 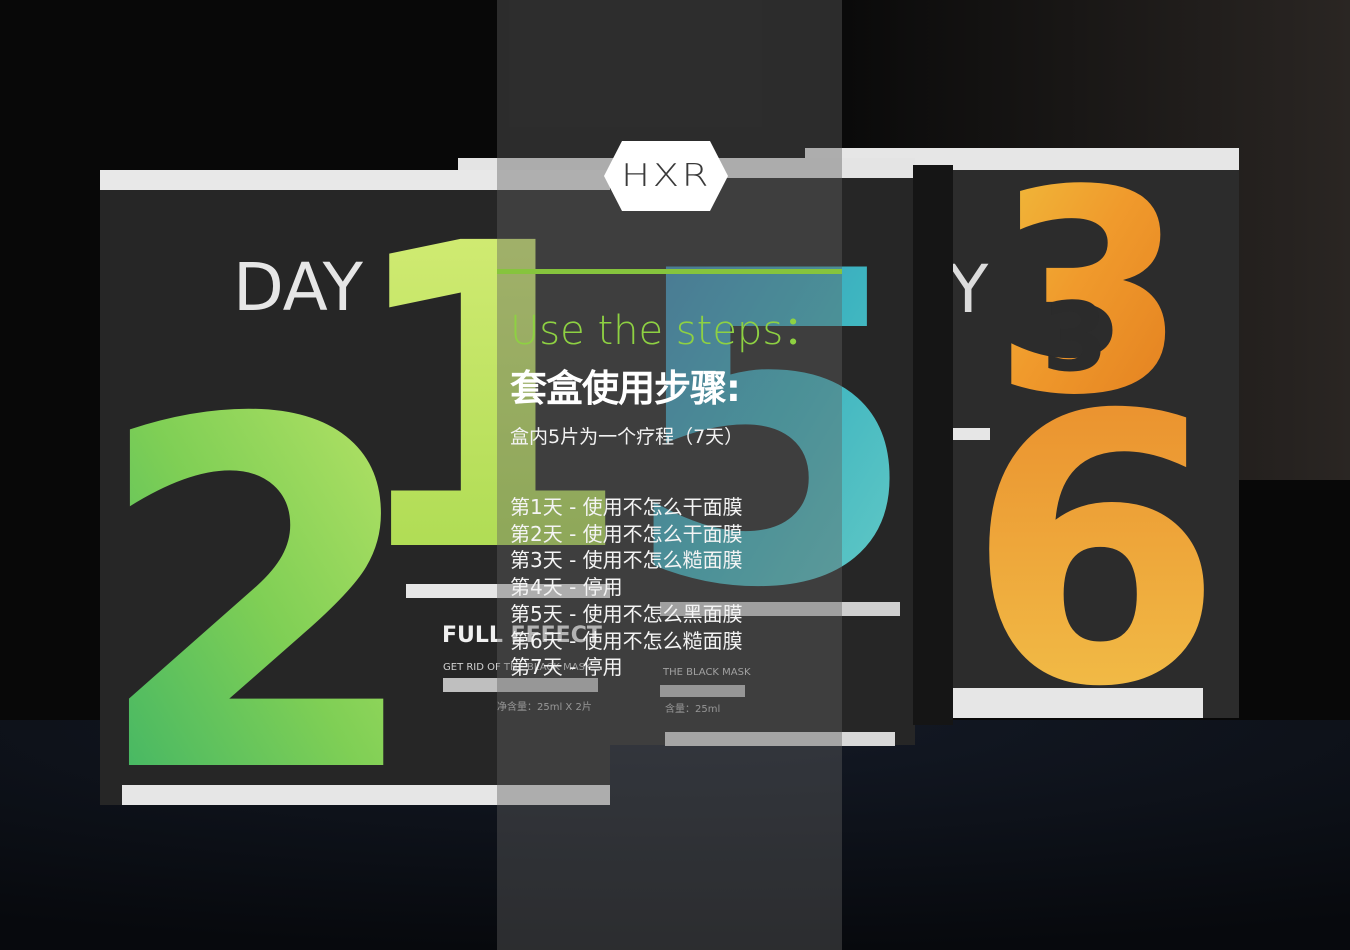 I want to click on step-item-day-2: 第2天 - 使用不怎么干面膜, so click(x=626, y=533).